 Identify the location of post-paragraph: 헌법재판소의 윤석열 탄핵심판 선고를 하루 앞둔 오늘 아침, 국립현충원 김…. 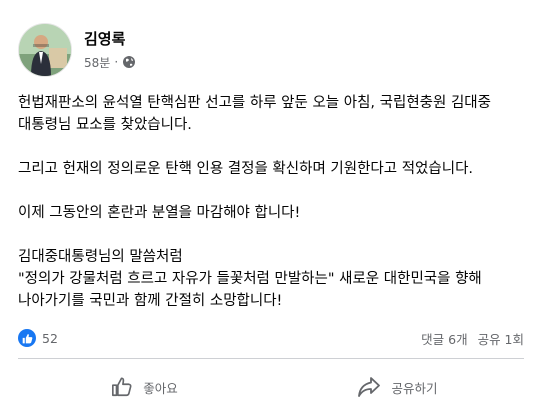
(254, 114).